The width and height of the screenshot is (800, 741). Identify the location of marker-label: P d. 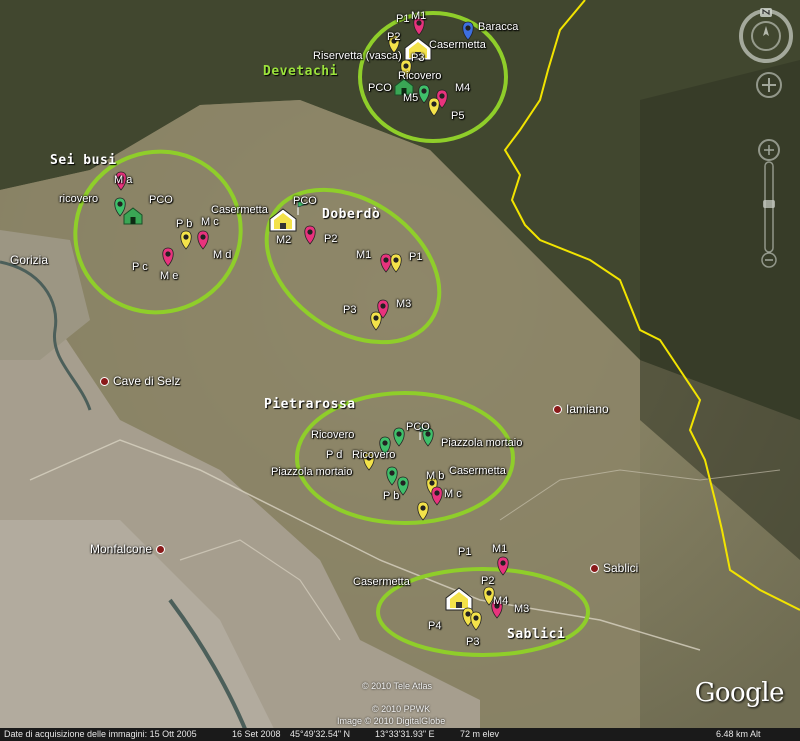
(334, 455).